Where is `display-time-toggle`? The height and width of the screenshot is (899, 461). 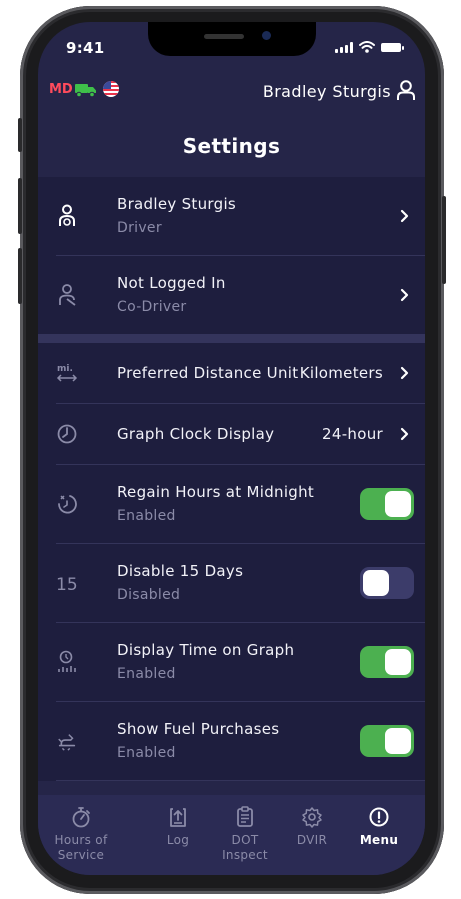
display-time-toggle is located at coordinates (387, 662).